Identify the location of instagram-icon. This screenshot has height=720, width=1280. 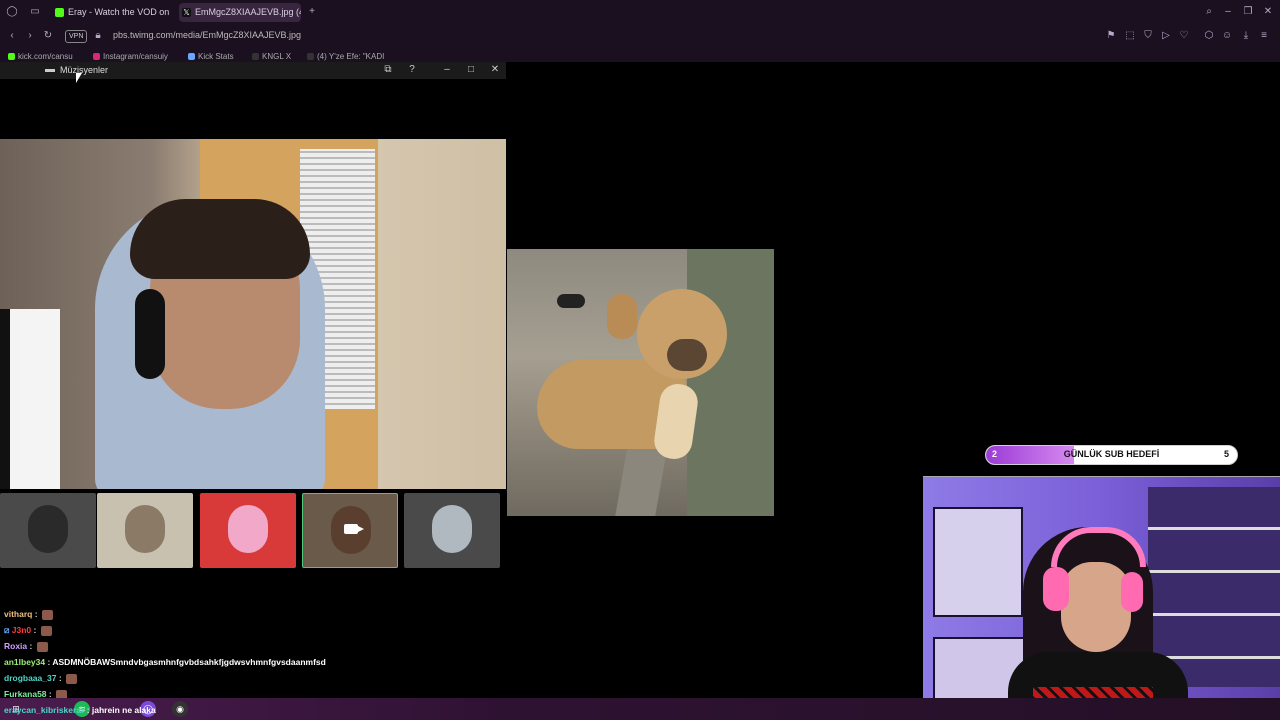
(96, 56).